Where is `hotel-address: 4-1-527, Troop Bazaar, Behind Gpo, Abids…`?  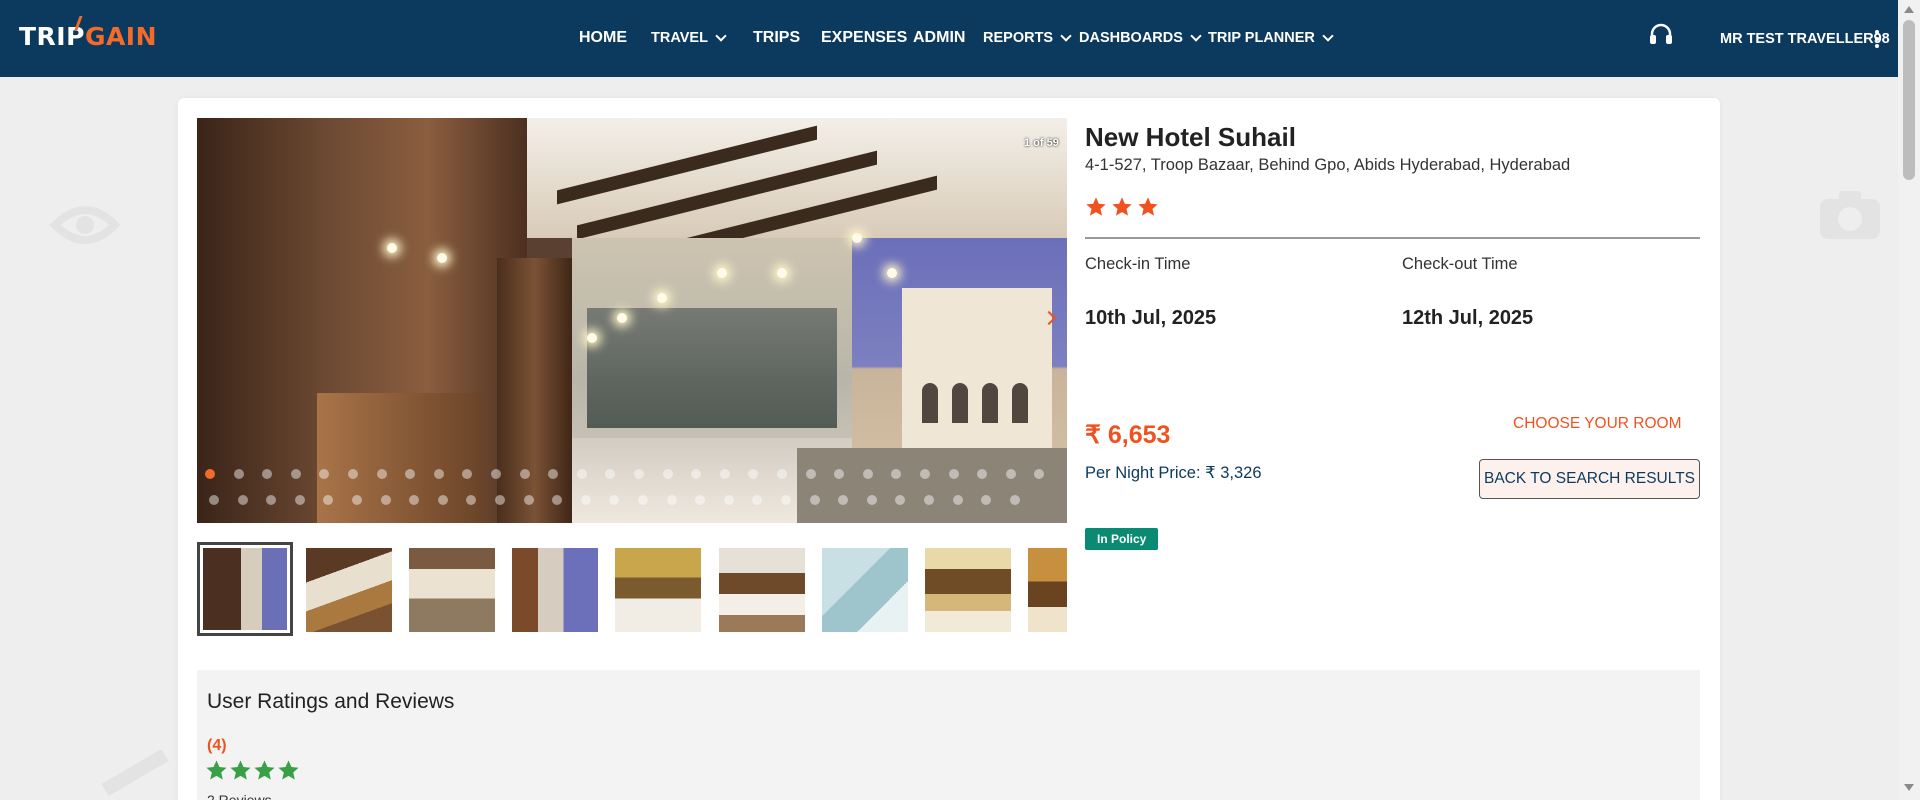 hotel-address: 4-1-527, Troop Bazaar, Behind Gpo, Abids… is located at coordinates (1328, 165).